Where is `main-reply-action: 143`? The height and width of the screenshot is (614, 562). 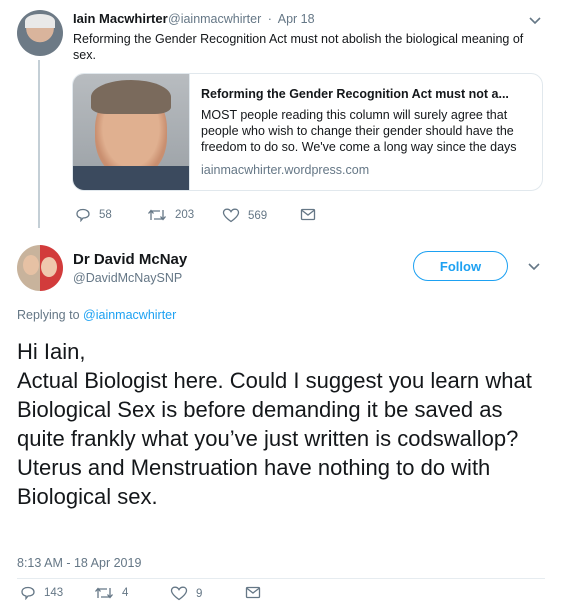
main-reply-action: 143 is located at coordinates (41, 593).